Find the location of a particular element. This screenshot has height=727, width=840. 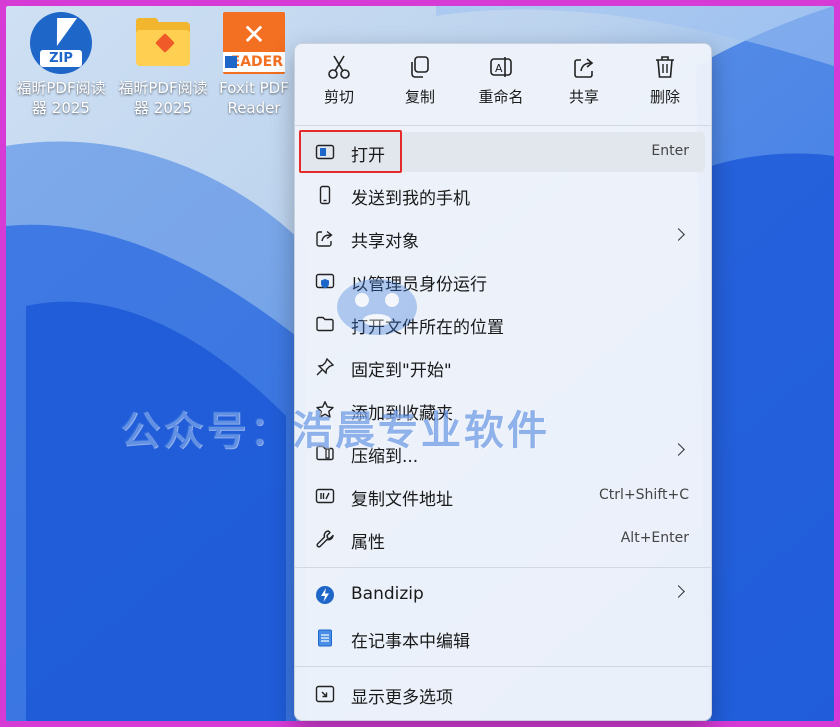

more-options-icon is located at coordinates (325, 694).